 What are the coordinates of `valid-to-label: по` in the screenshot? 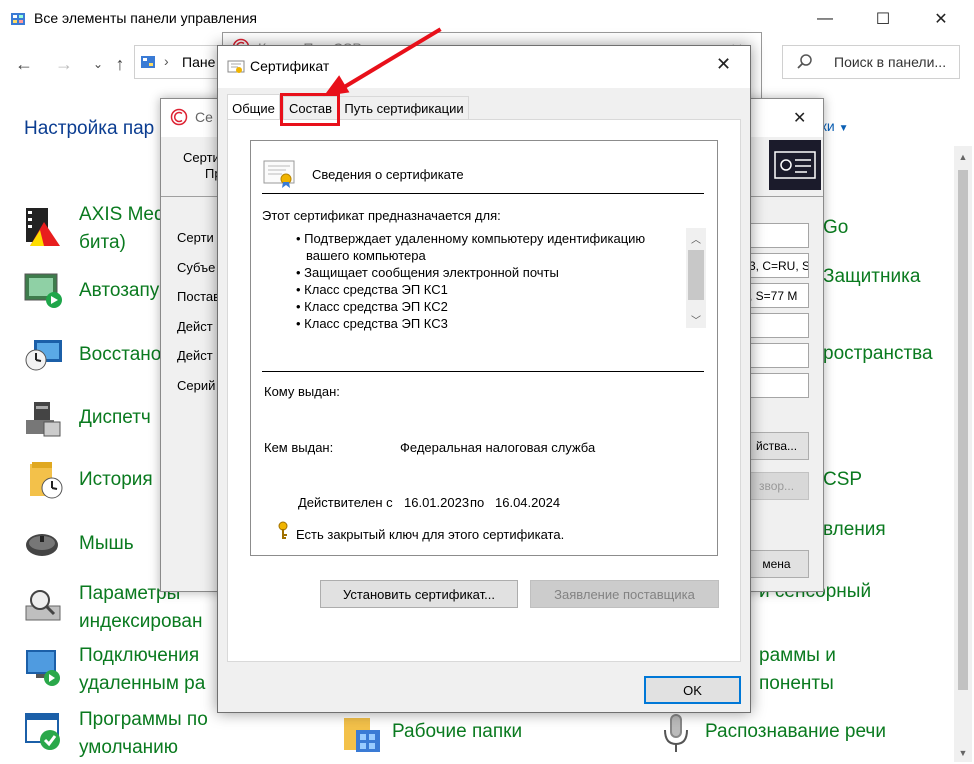 It's located at (477, 502).